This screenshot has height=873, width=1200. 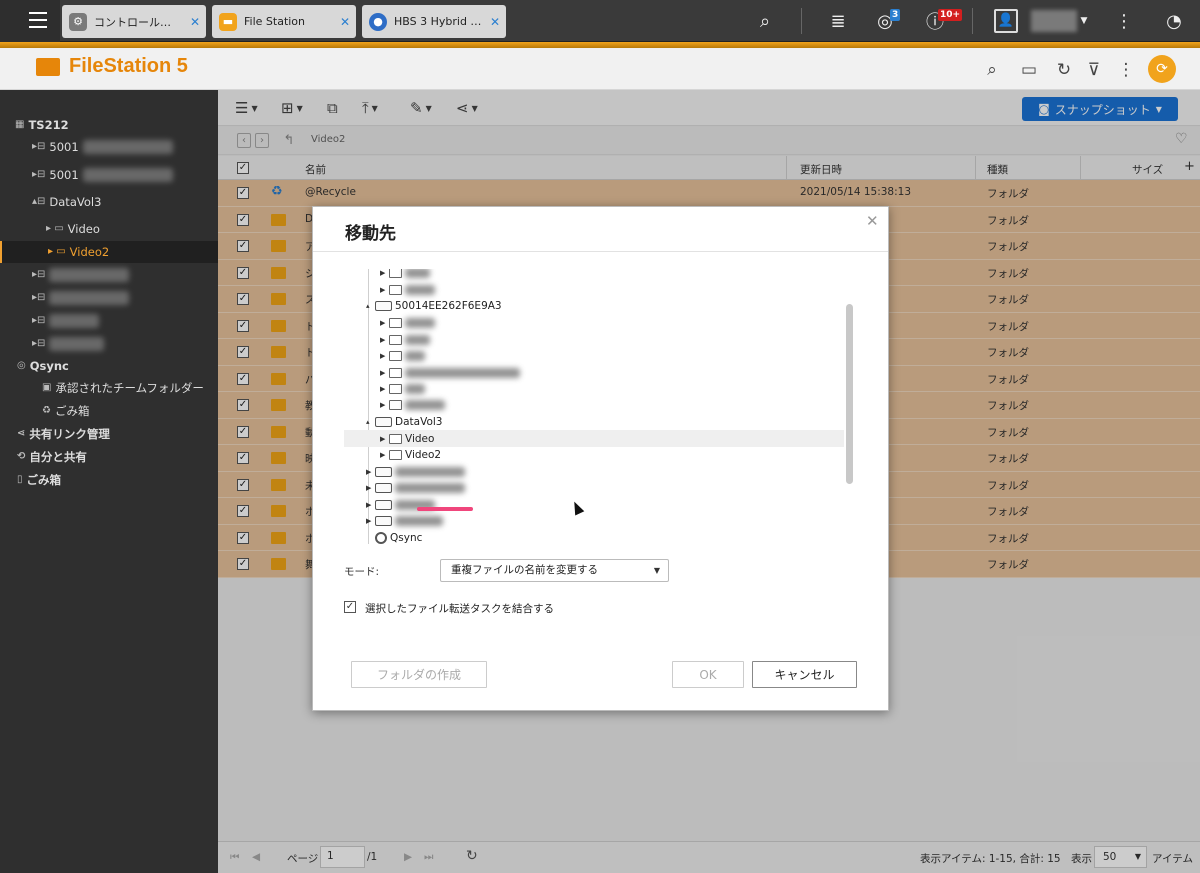 I want to click on caret-down-icon: ▼, so click(x=1084, y=21).